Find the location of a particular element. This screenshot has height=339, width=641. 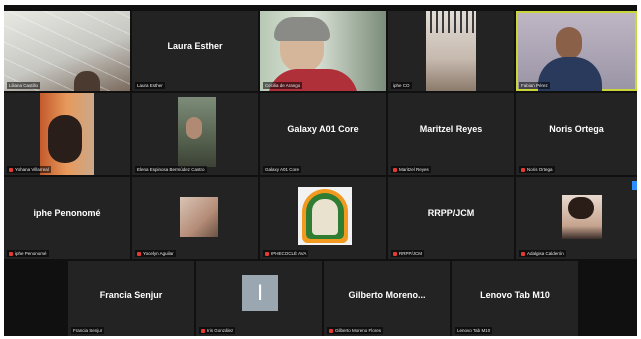

participant-video is located at coordinates (199, 217).